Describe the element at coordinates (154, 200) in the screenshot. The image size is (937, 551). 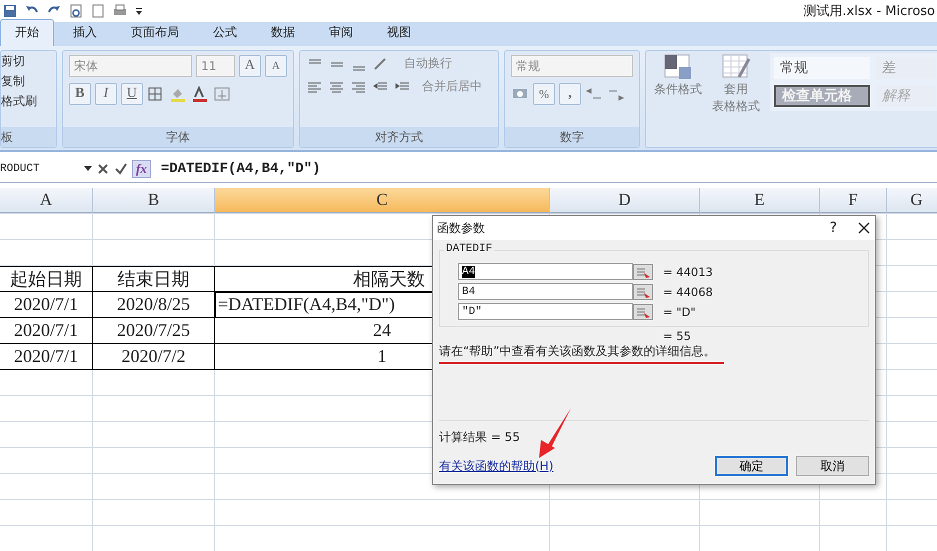
I see `column-header: B` at that location.